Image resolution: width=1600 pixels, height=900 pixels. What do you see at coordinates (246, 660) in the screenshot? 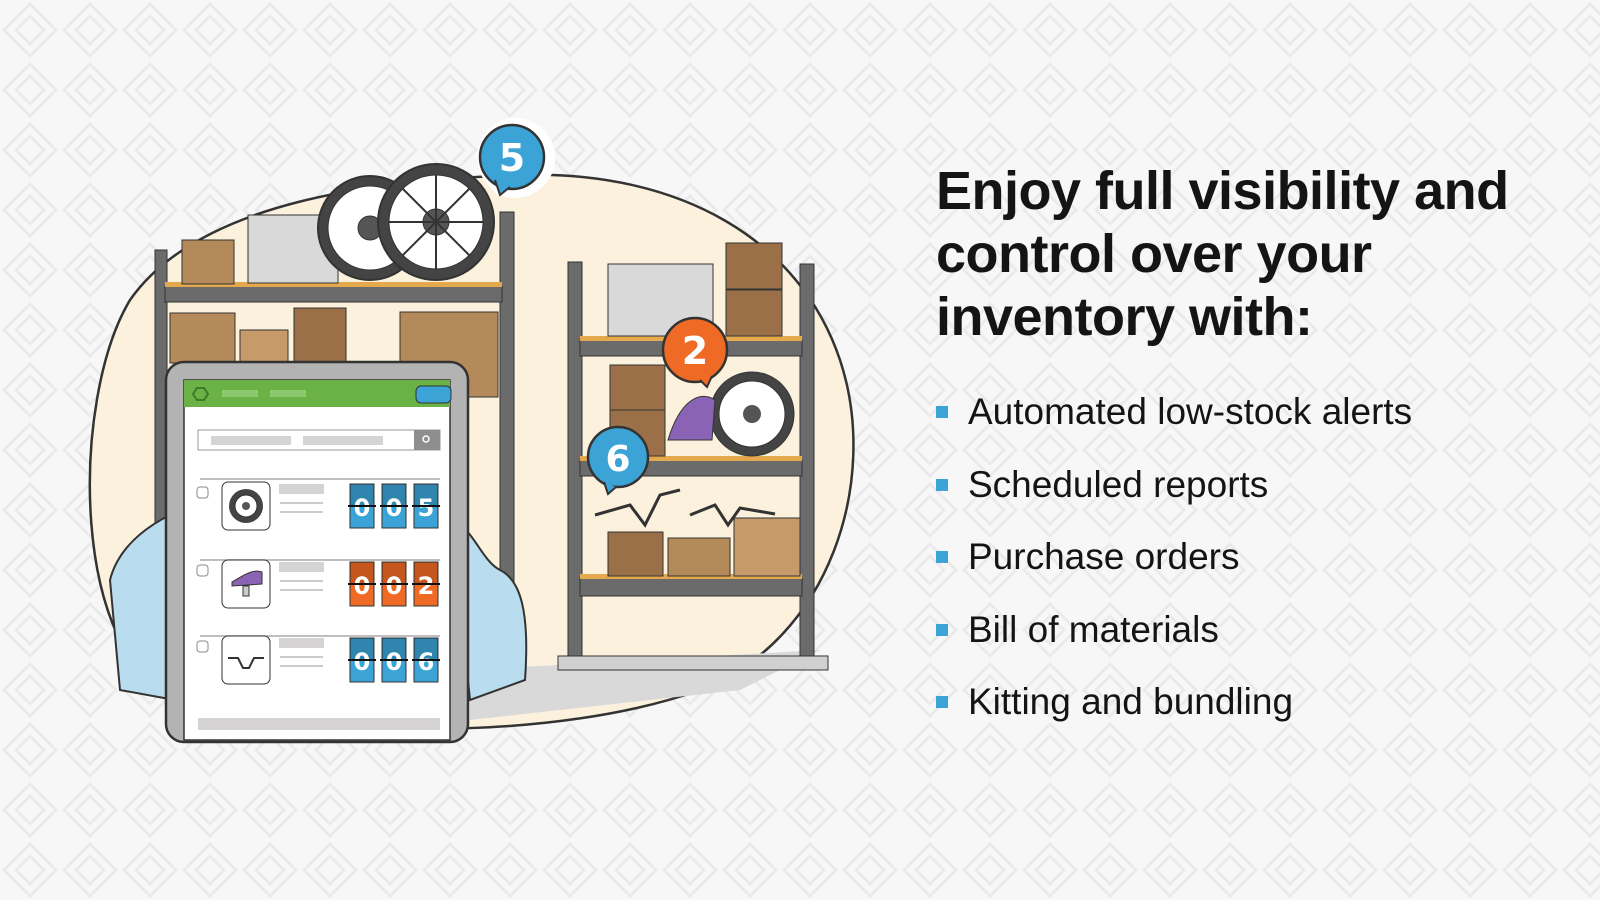
I see `handlebar-icon` at bounding box center [246, 660].